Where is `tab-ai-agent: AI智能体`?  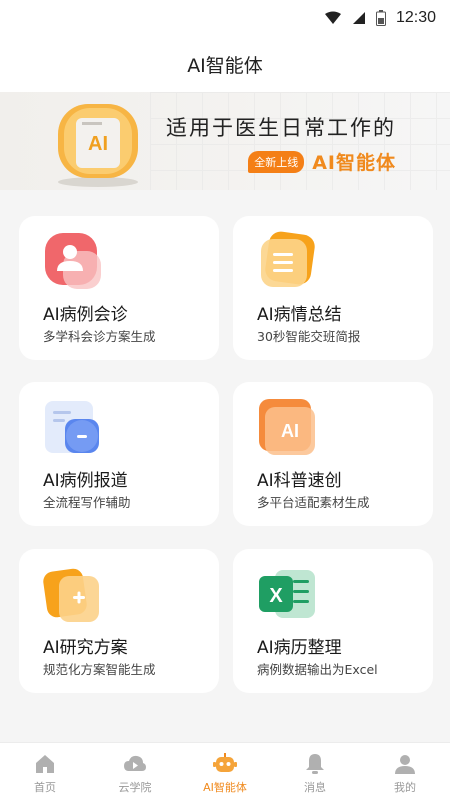 tab-ai-agent: AI智能体 is located at coordinates (225, 771).